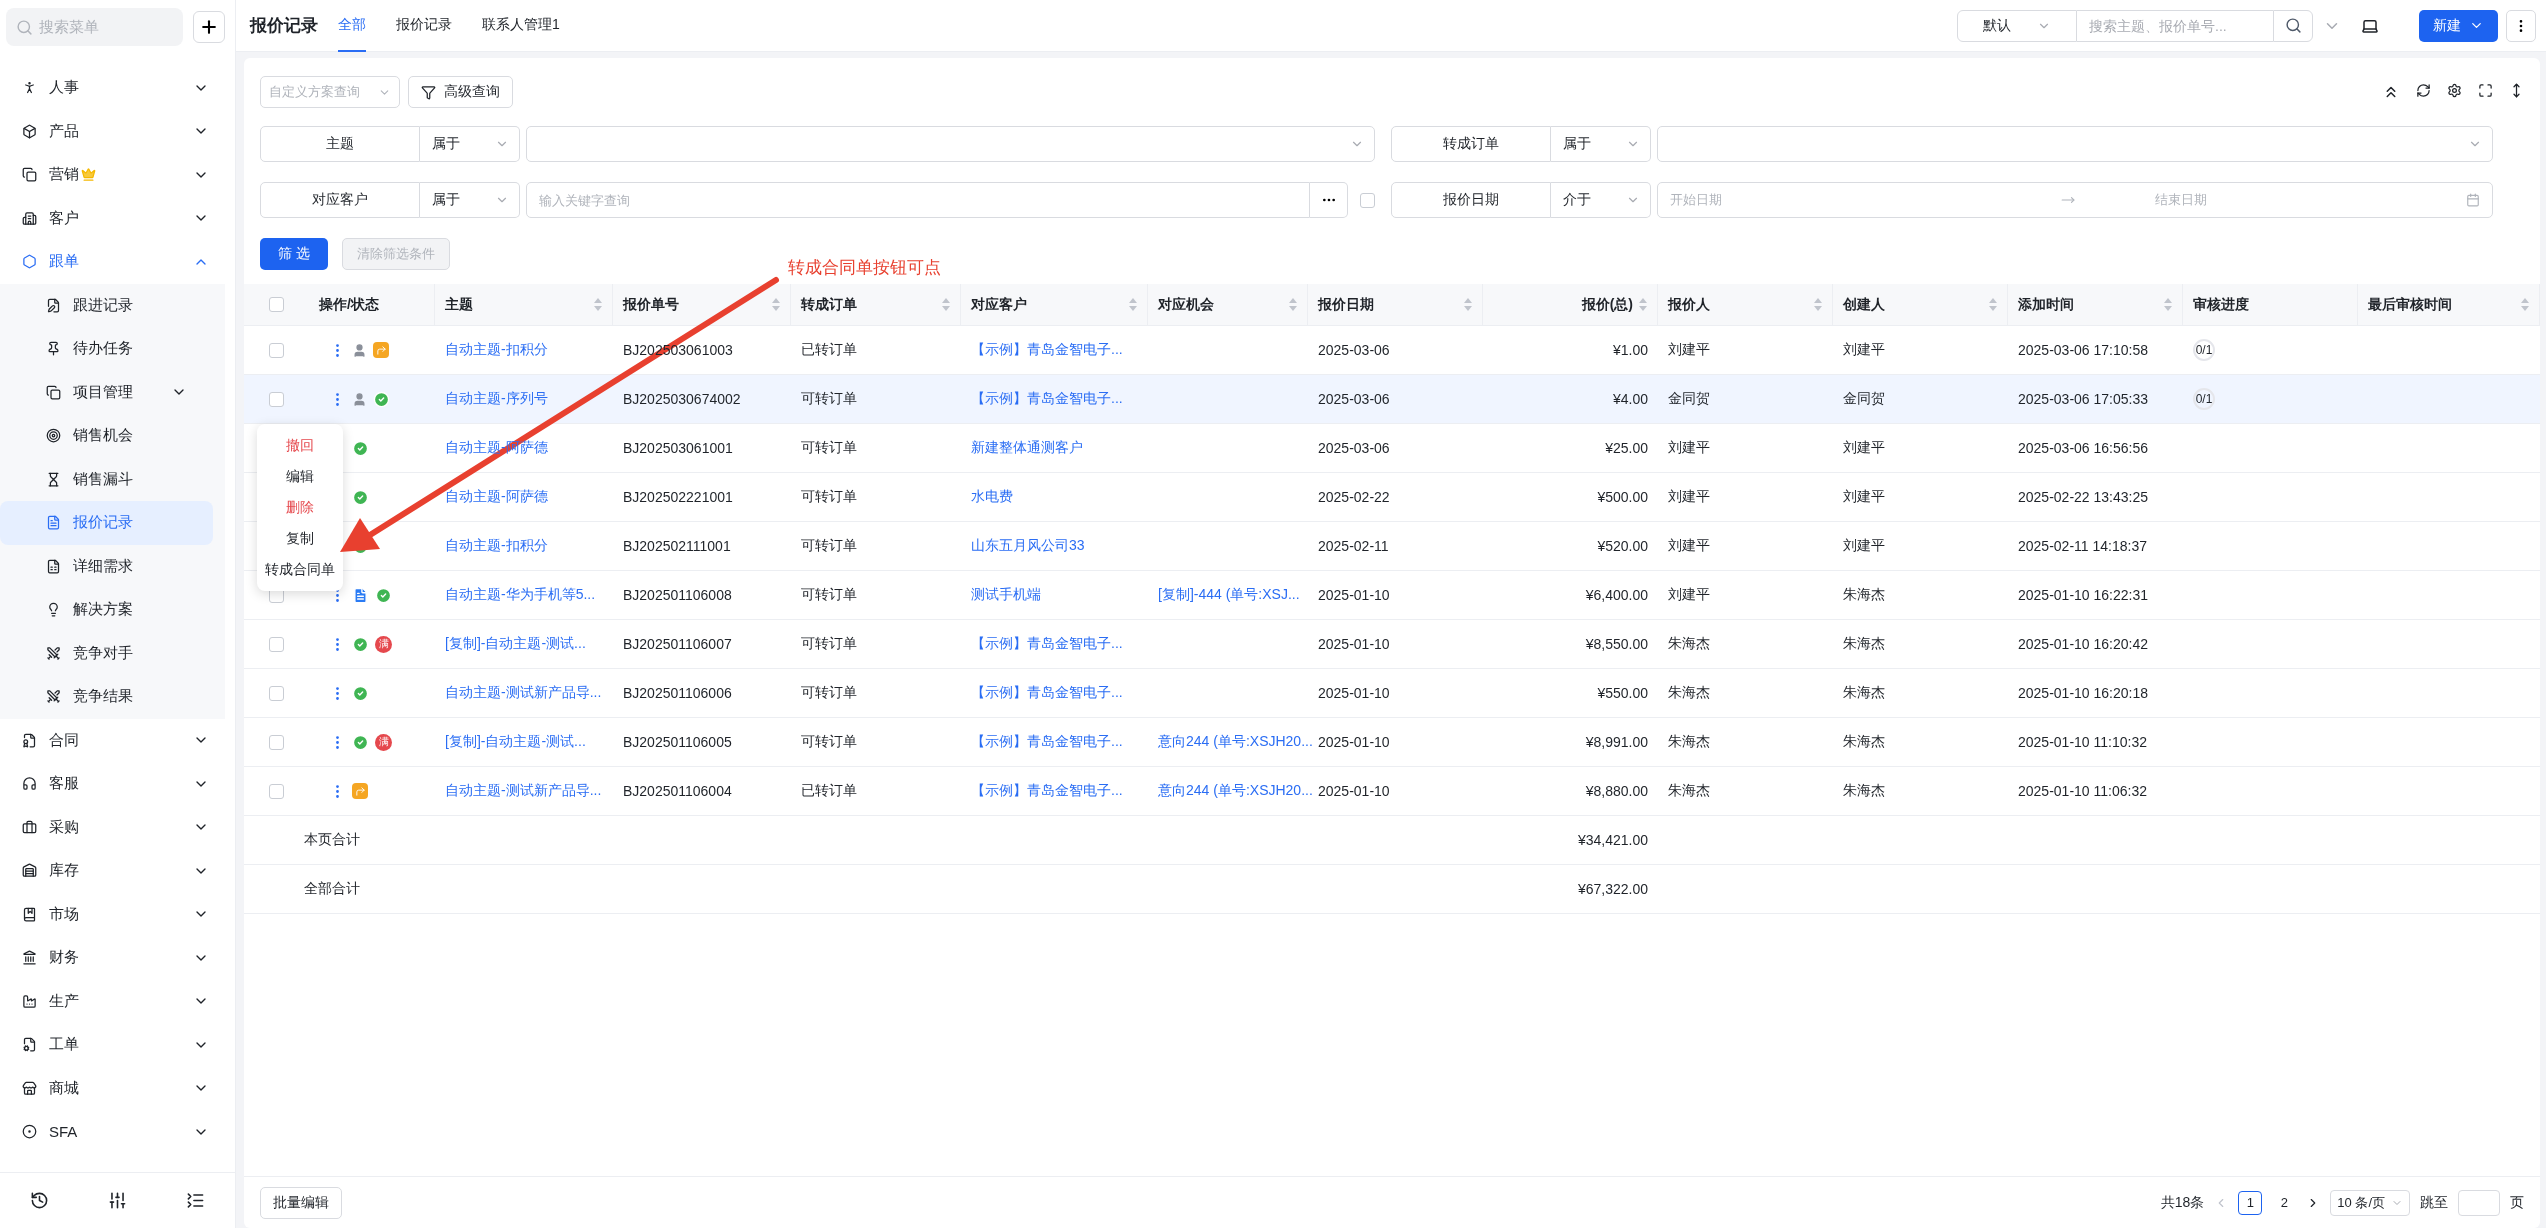  What do you see at coordinates (294, 254) in the screenshot?
I see `filter-button: 筛 选` at bounding box center [294, 254].